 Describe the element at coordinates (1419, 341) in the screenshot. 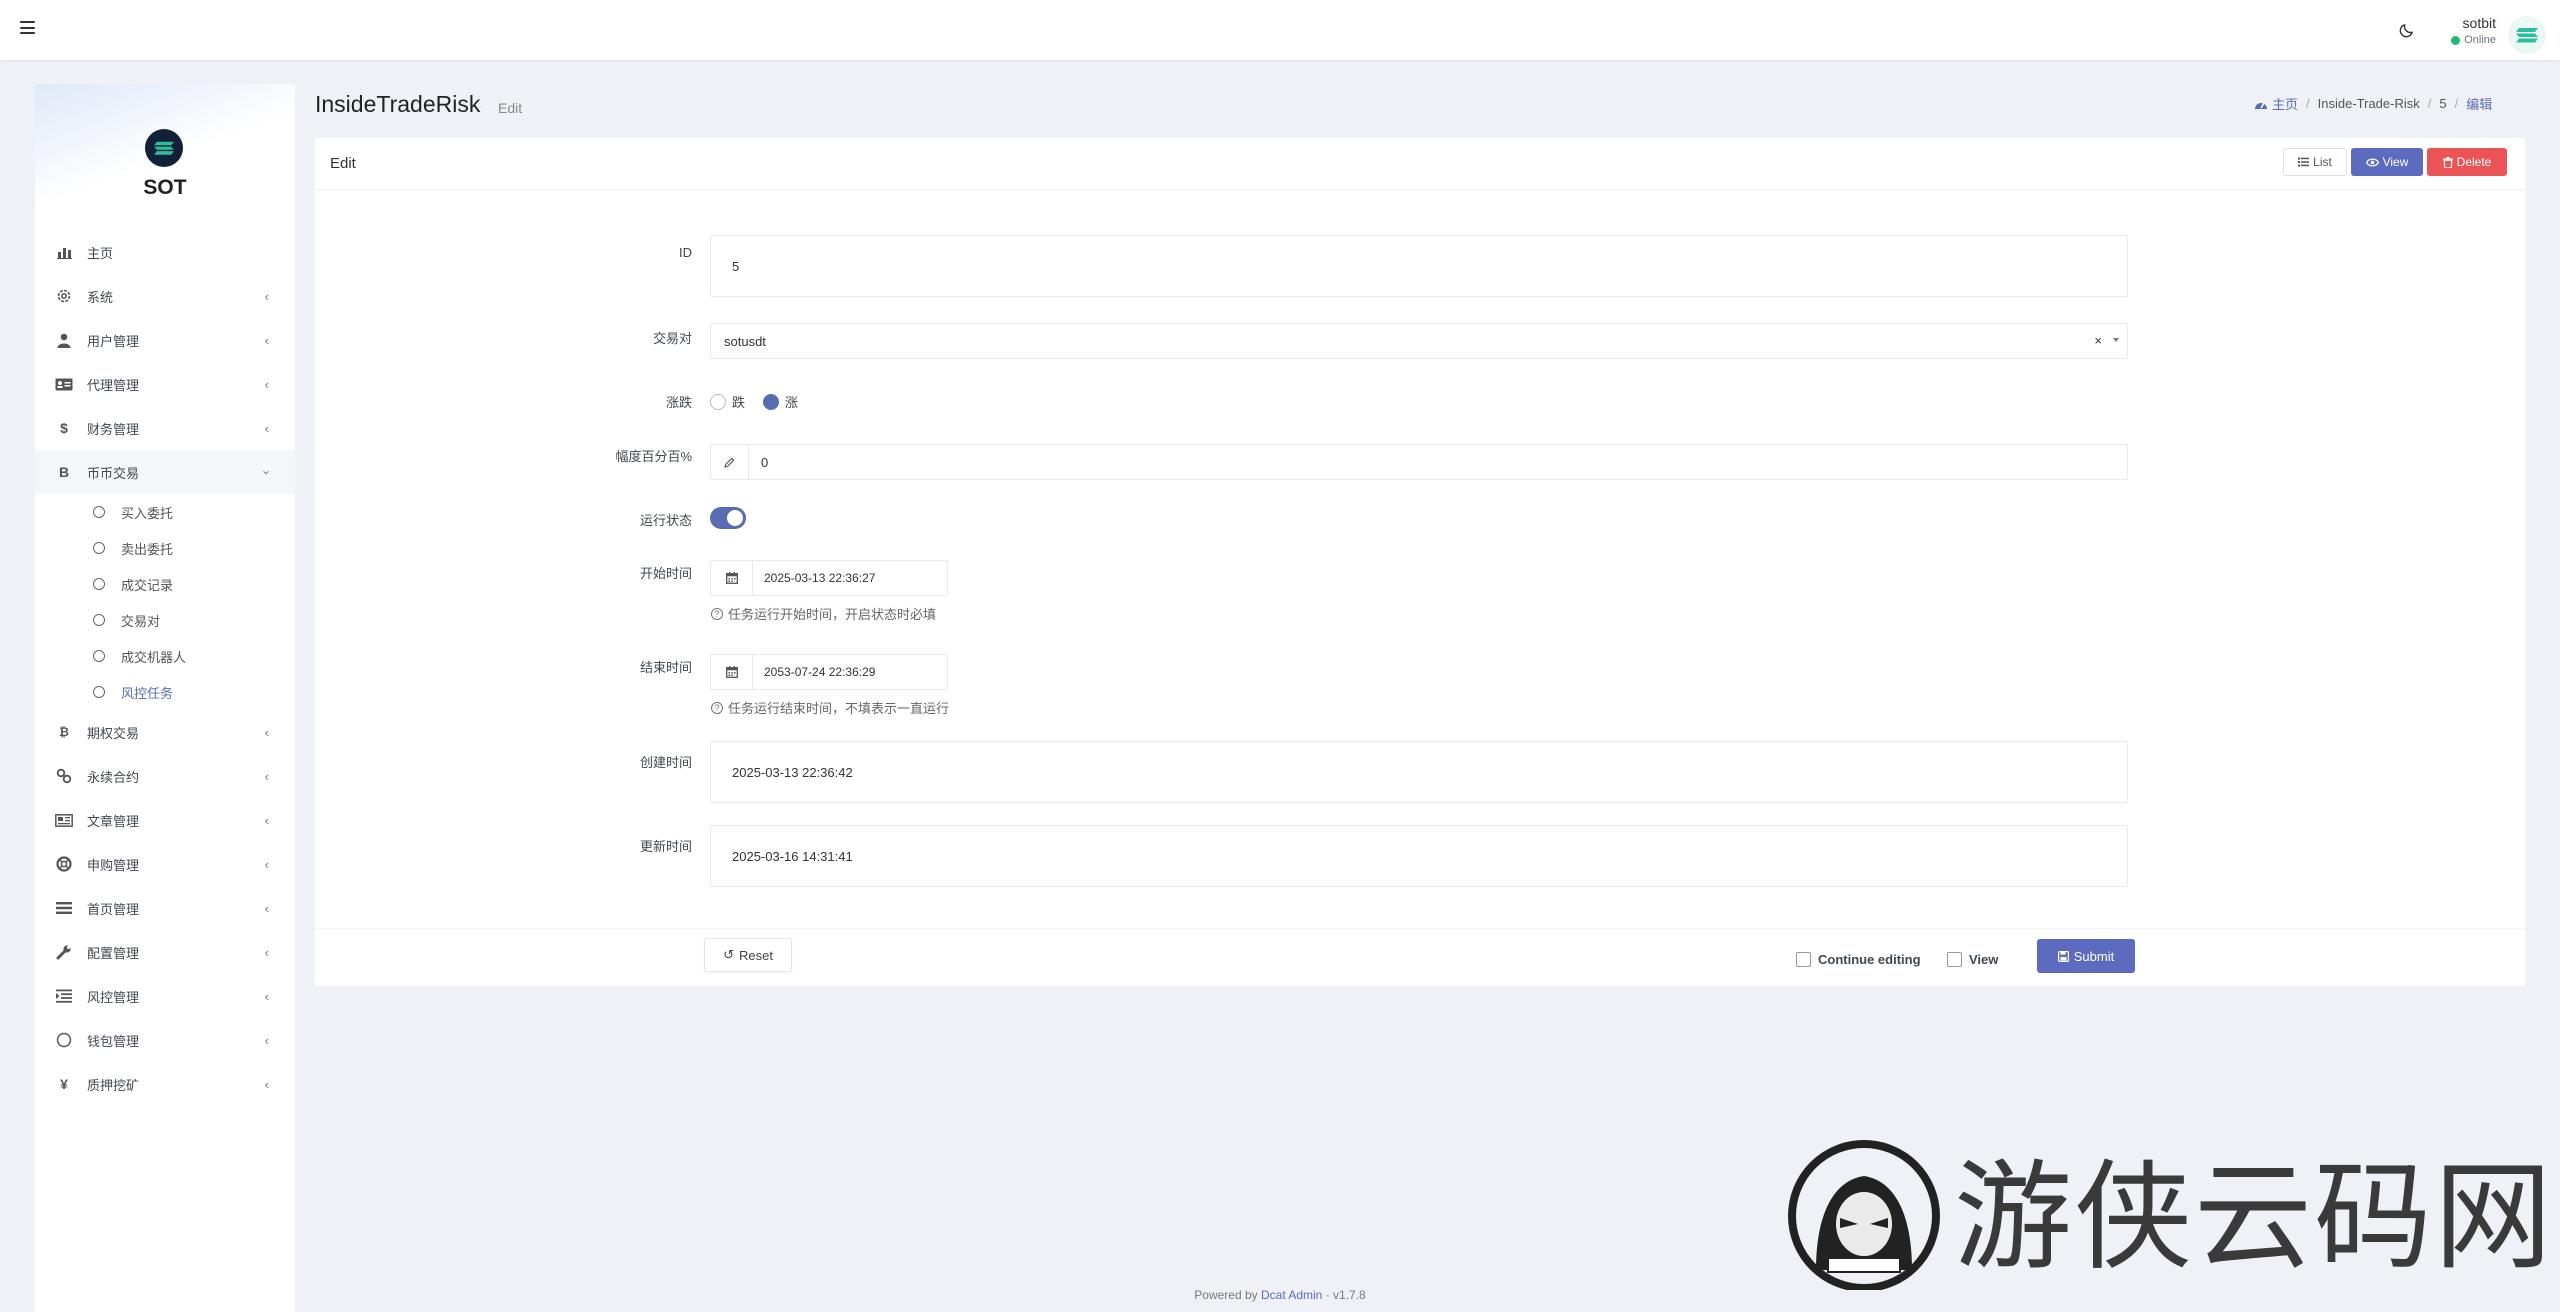

I see `pair-select: sotusdt ×` at that location.